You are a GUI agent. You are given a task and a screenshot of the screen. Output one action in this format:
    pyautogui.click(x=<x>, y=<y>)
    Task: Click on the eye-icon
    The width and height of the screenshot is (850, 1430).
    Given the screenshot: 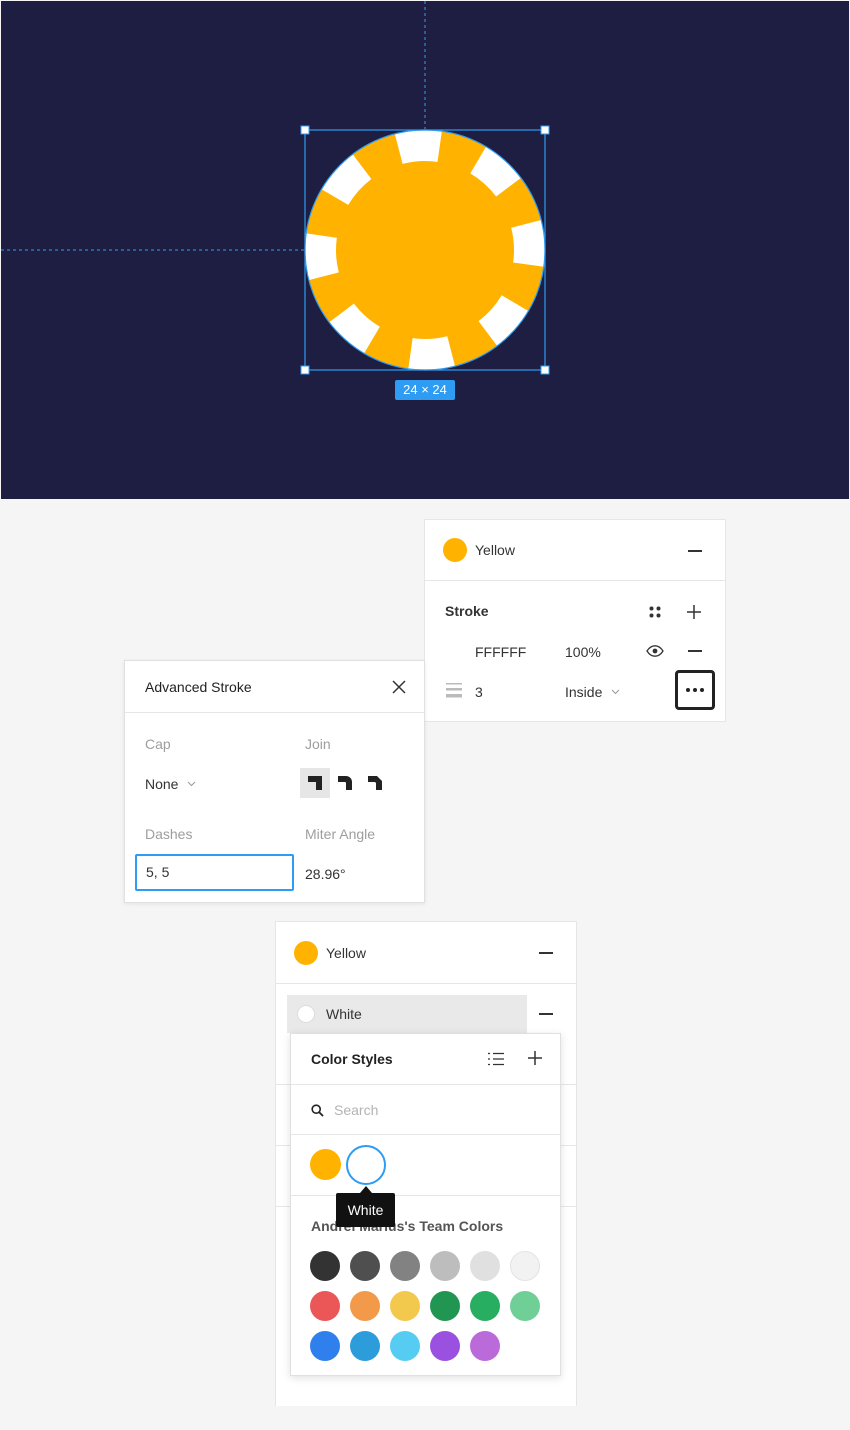 What is the action you would take?
    pyautogui.click(x=655, y=651)
    